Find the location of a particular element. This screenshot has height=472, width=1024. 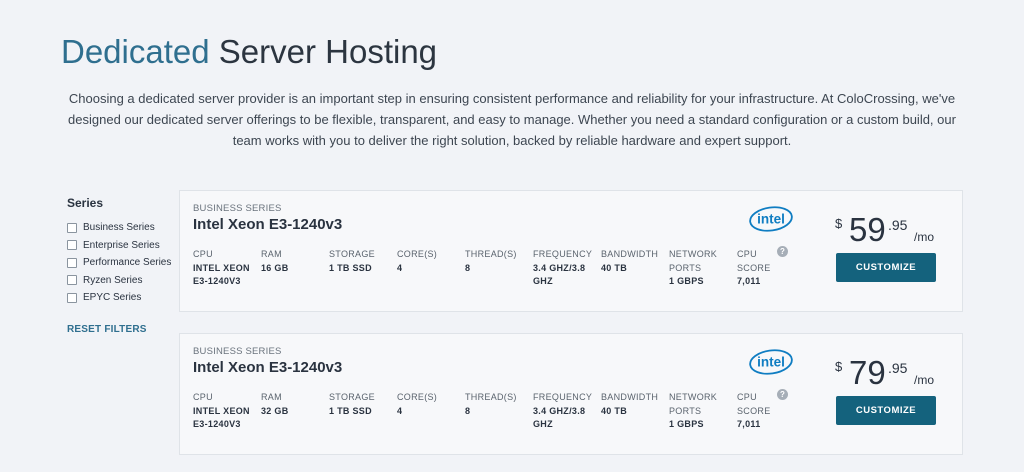

spec-value: 16 GB is located at coordinates (275, 267).